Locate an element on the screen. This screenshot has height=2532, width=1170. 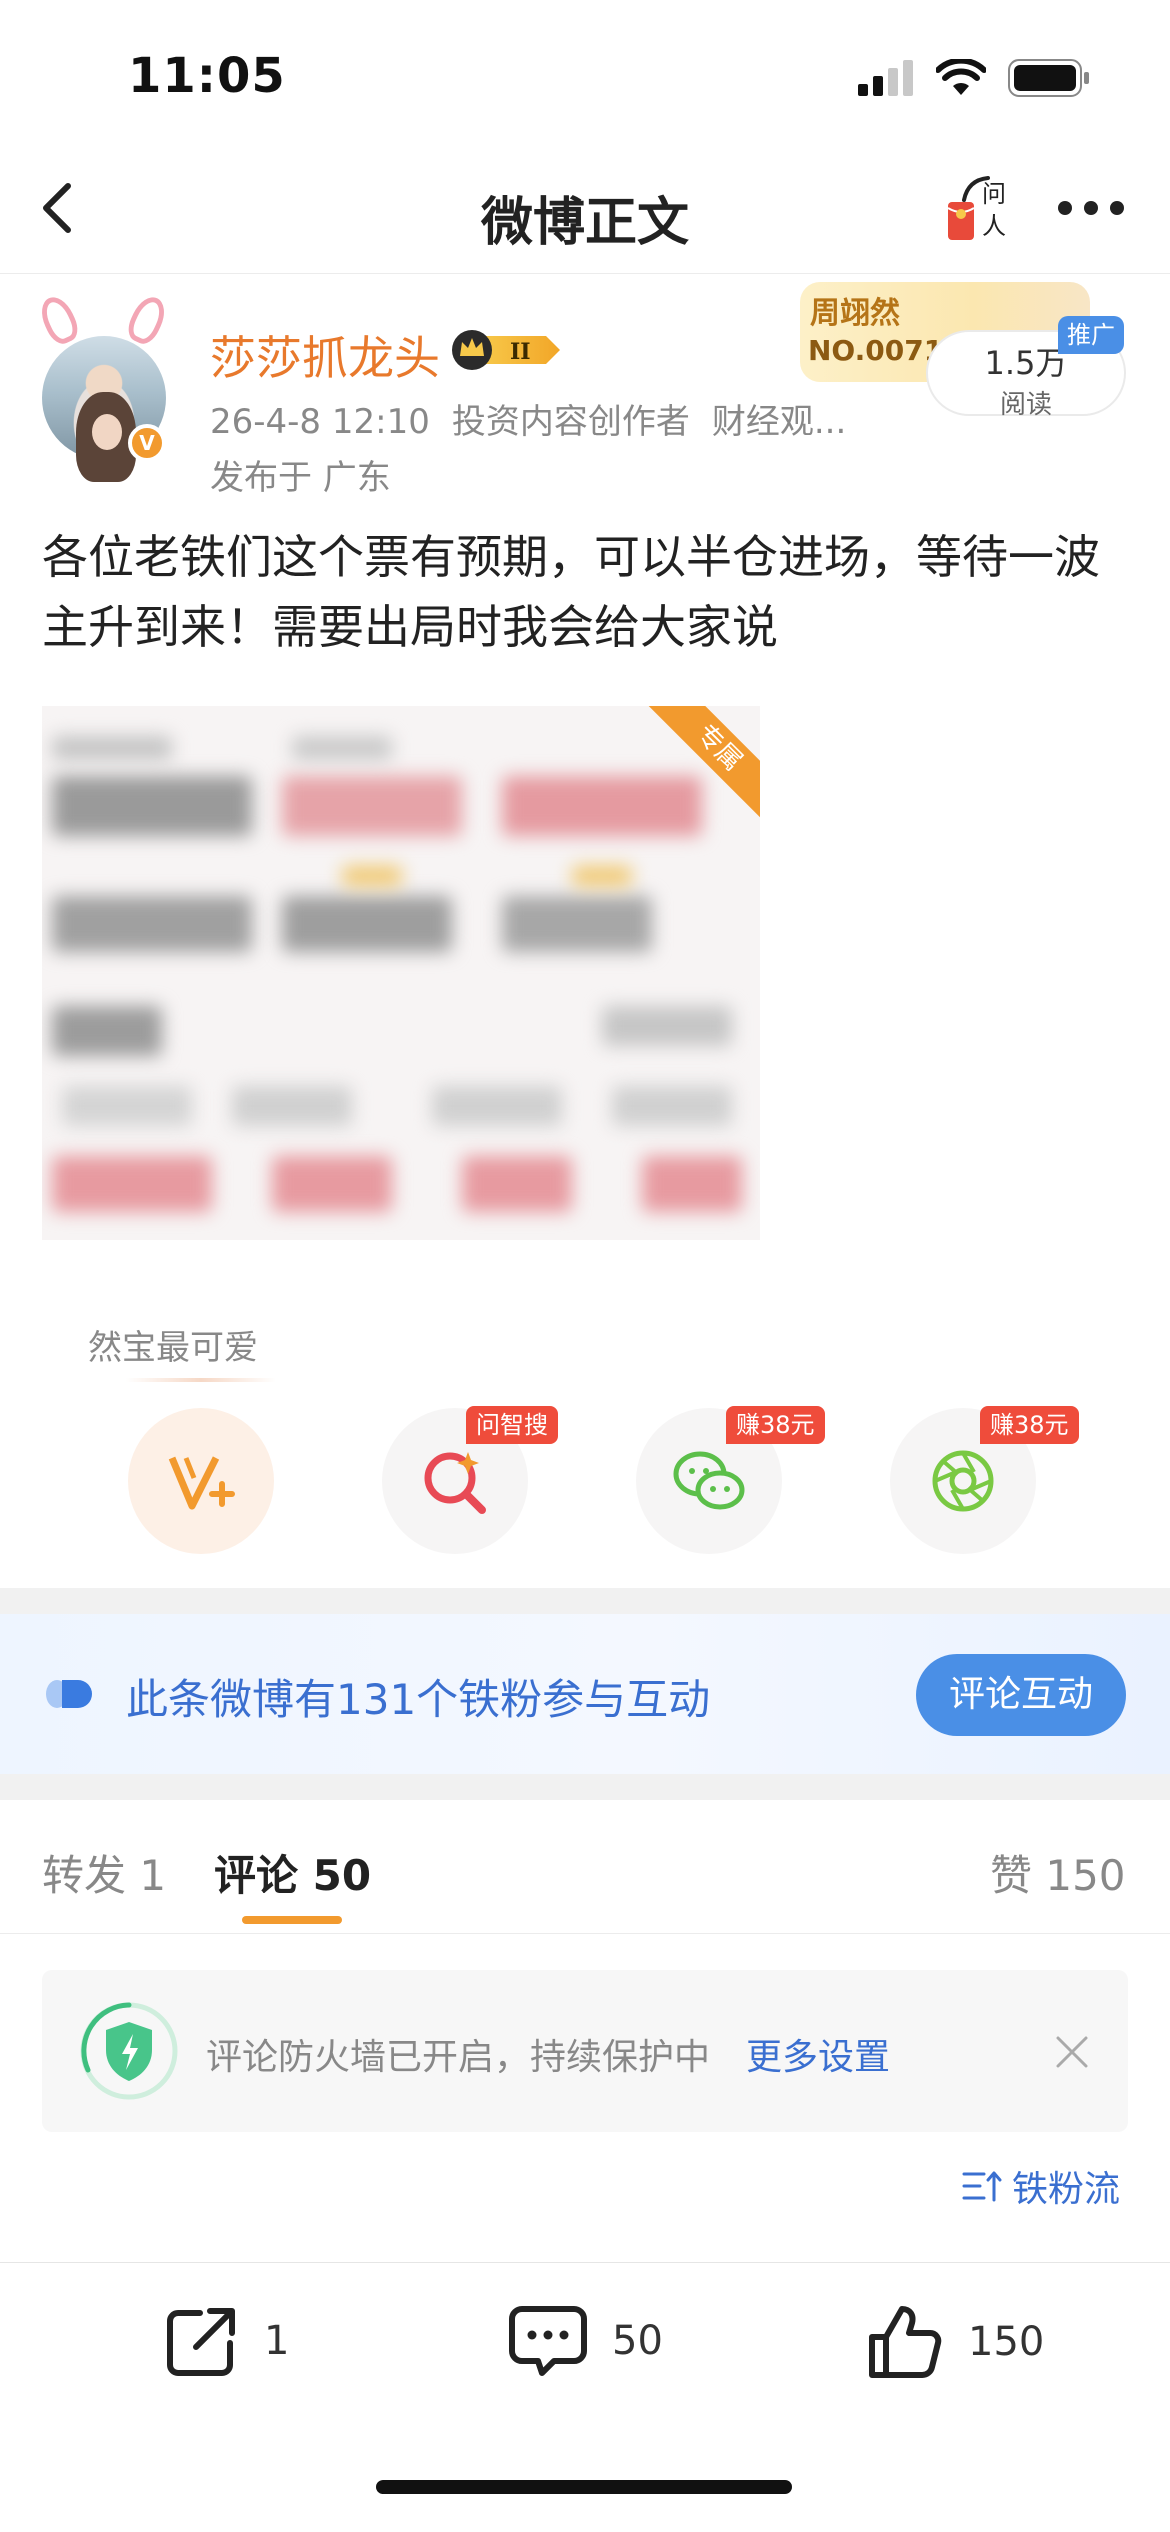
more-settings-link: 更多设置 is located at coordinates (818, 2054).